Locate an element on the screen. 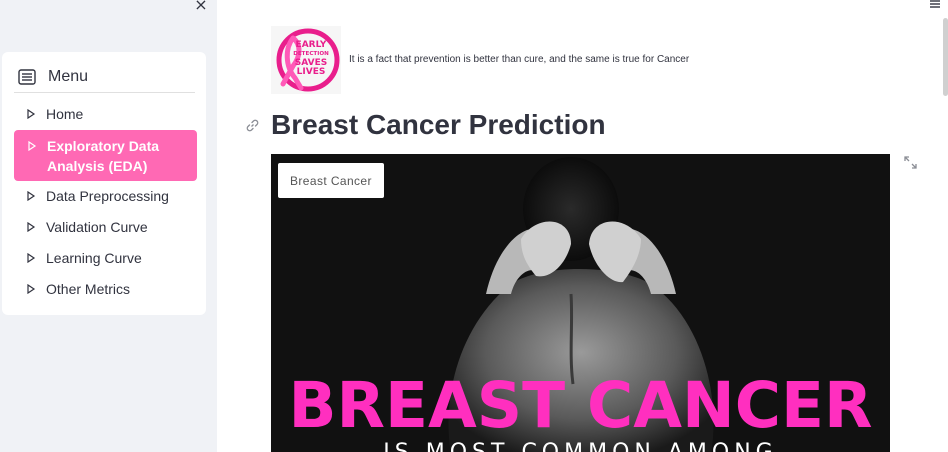  breast-cancer-tag: Breast Cancer is located at coordinates (331, 180).